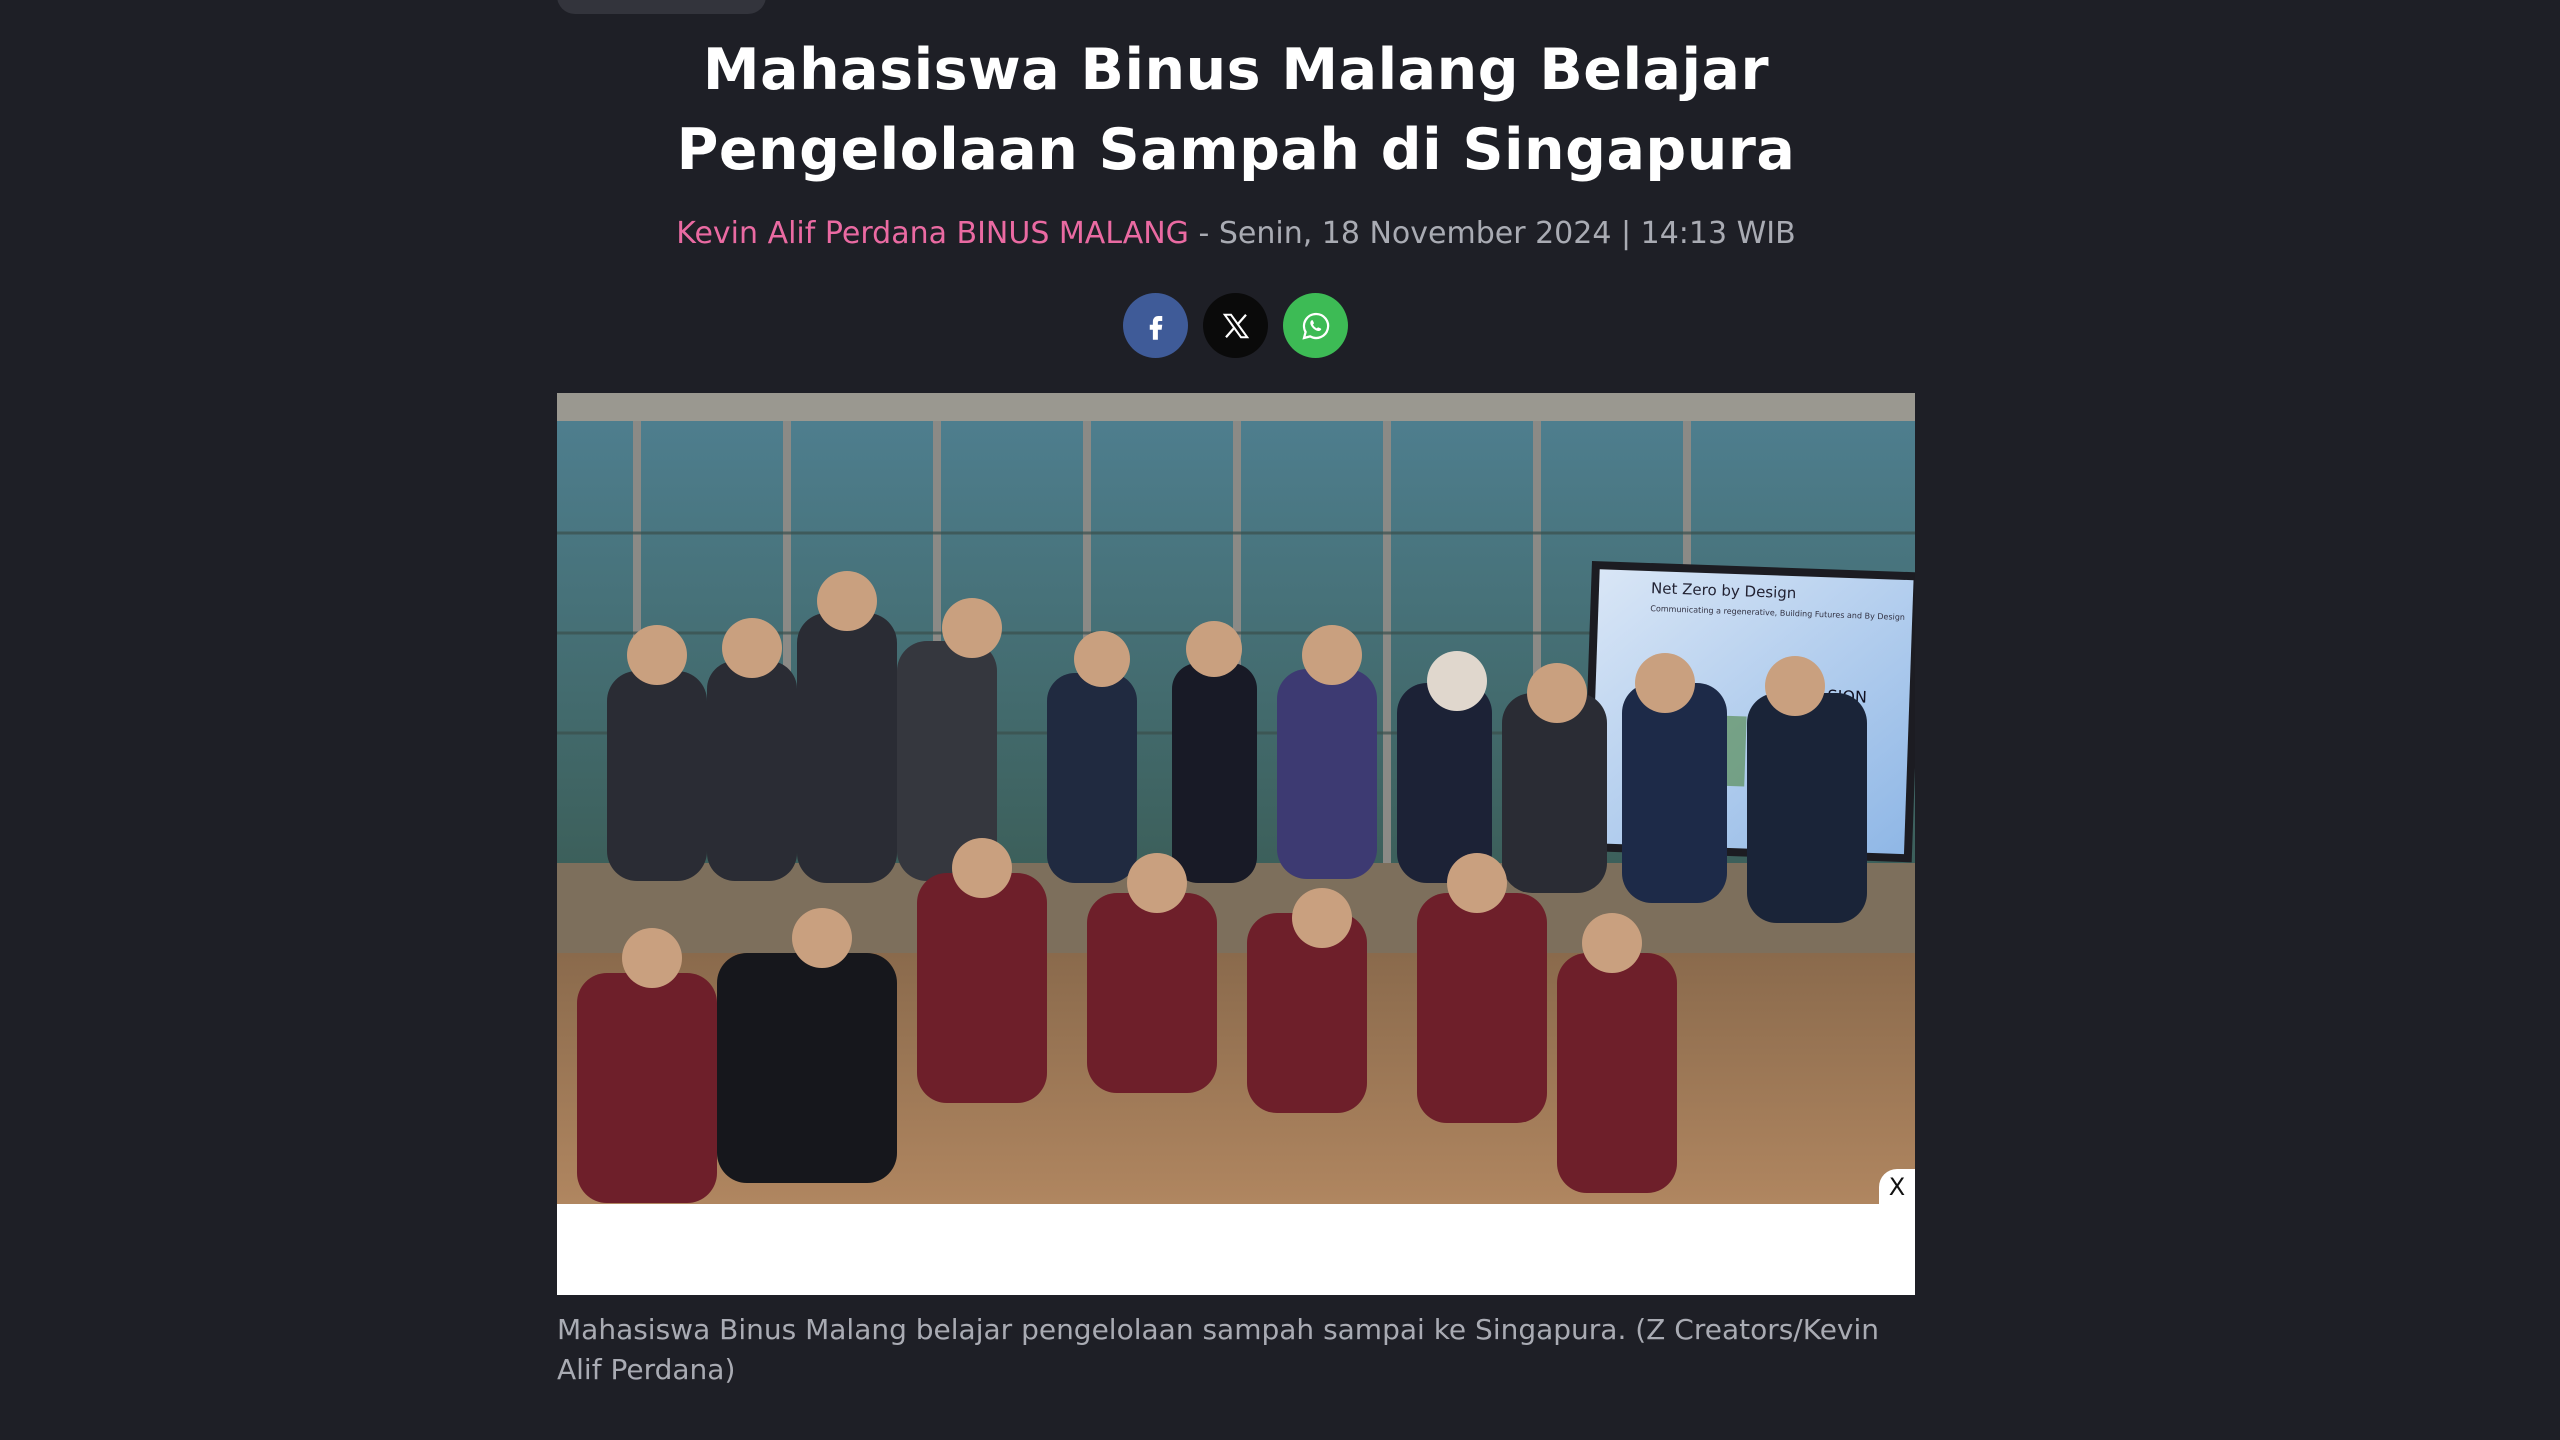 The width and height of the screenshot is (2560, 1440). I want to click on x-share-button, so click(1235, 325).